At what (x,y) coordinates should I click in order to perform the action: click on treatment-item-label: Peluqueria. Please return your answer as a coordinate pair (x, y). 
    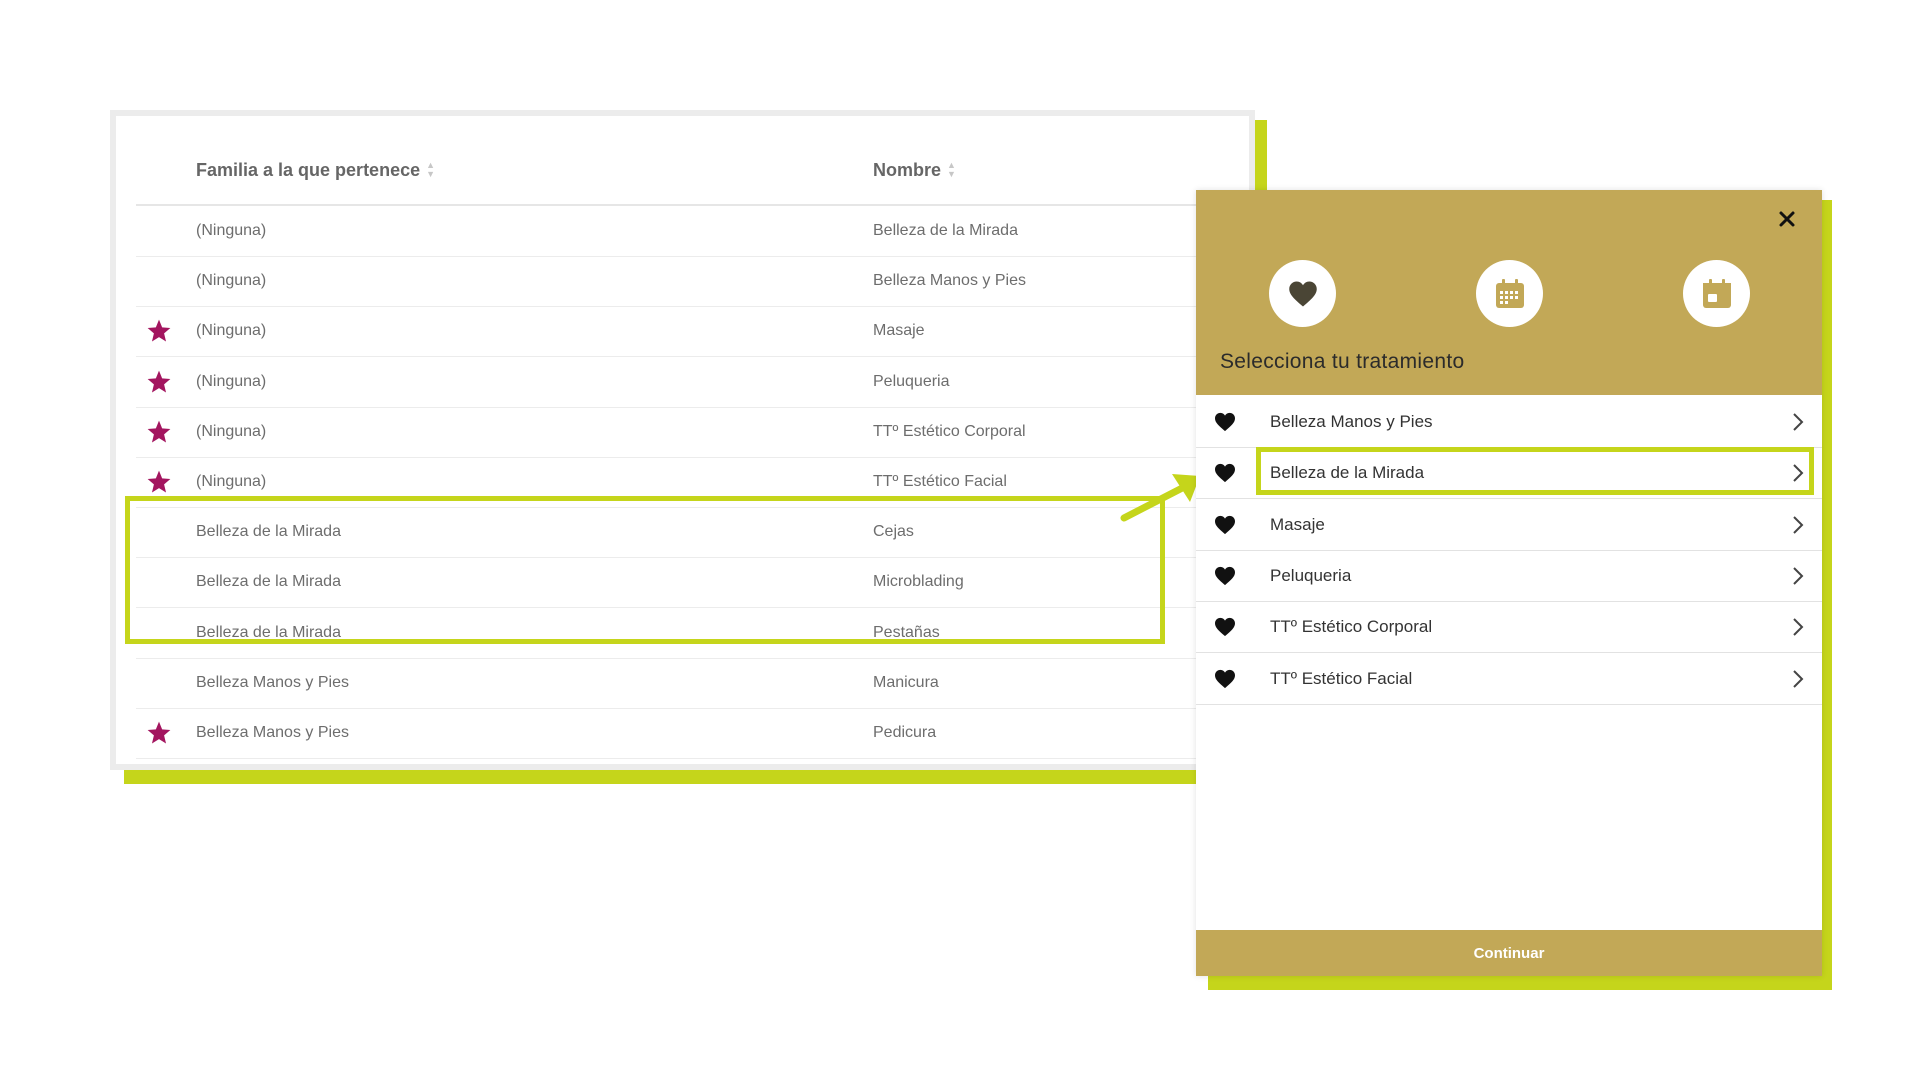
    Looking at the image, I should click on (1311, 575).